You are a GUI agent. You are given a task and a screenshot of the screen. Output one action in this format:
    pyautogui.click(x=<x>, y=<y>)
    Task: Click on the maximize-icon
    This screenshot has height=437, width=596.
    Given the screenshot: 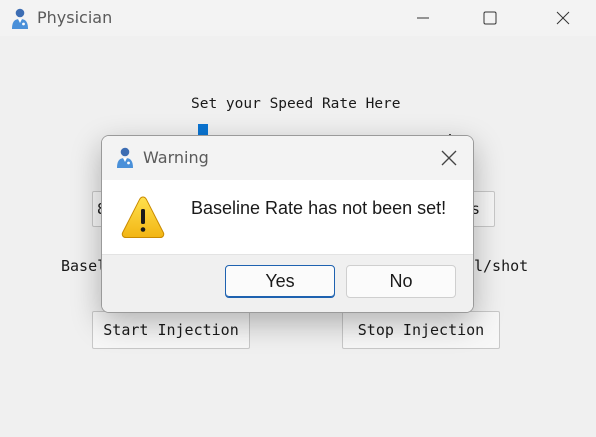 What is the action you would take?
    pyautogui.click(x=490, y=18)
    